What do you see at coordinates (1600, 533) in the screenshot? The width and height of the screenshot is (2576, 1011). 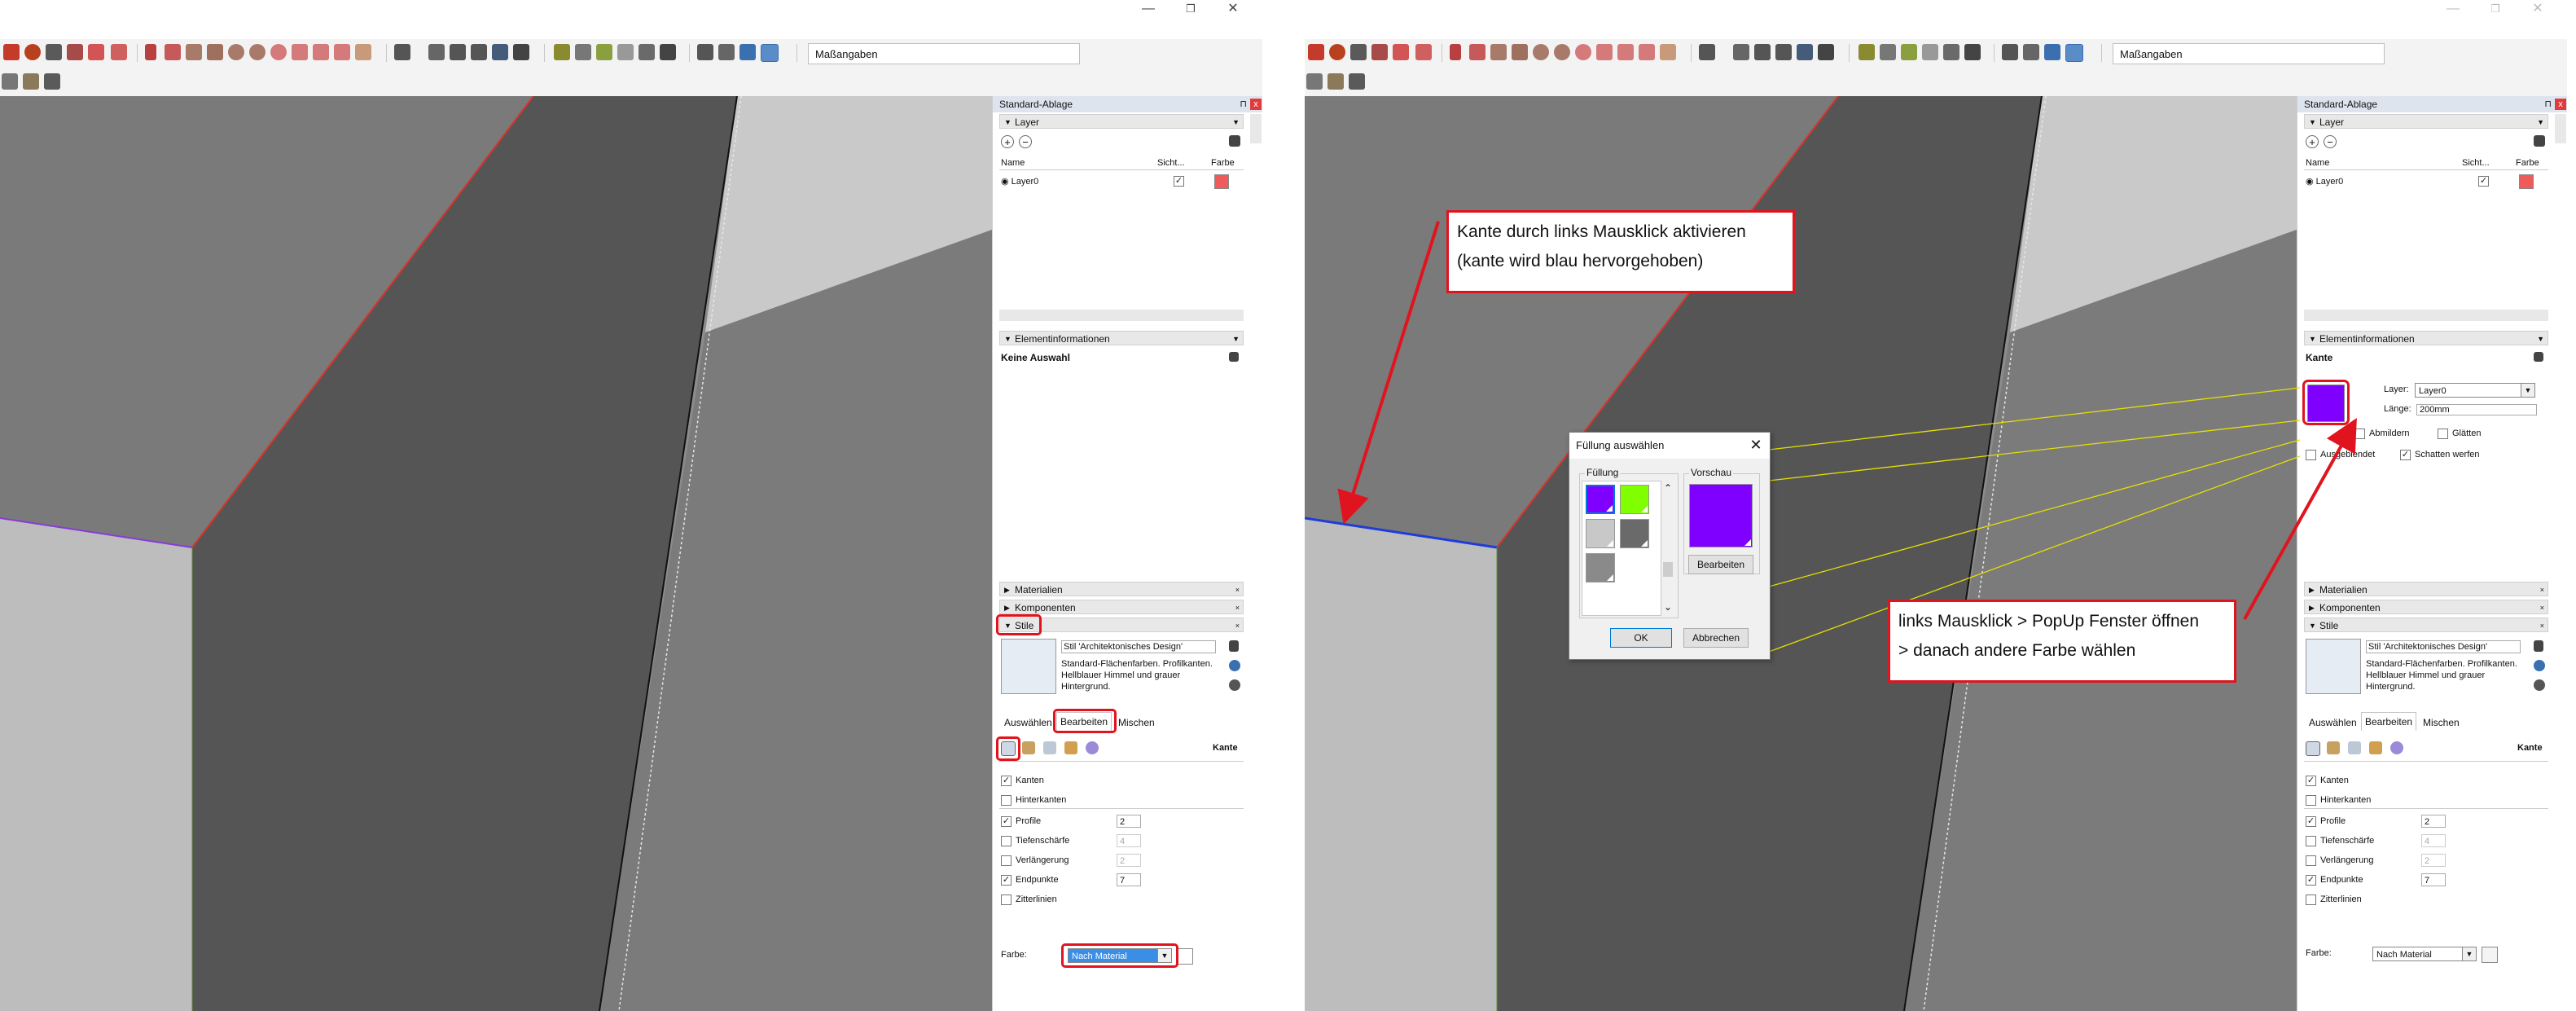 I see `swatch-light-gray` at bounding box center [1600, 533].